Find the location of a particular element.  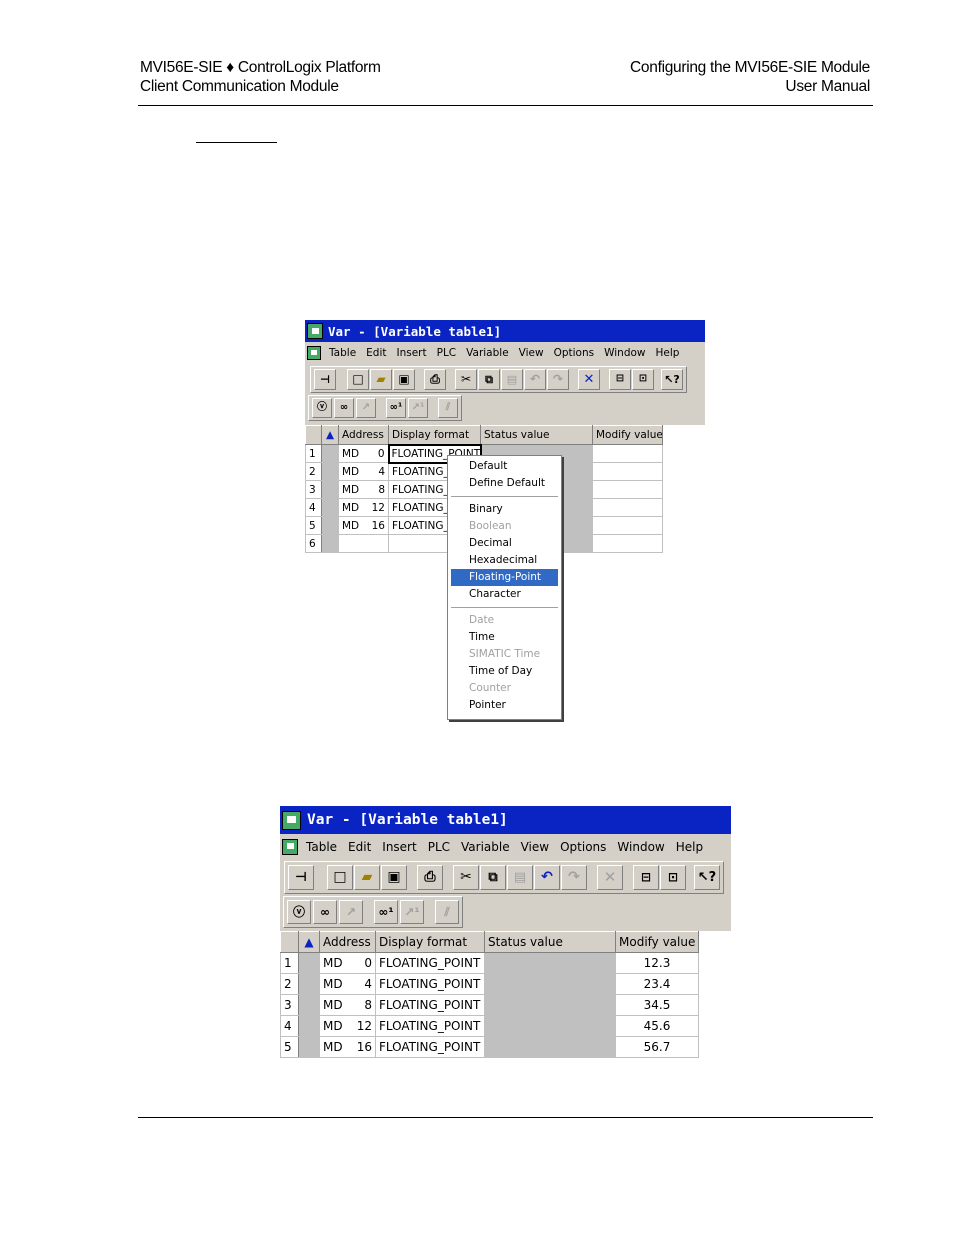

trigger-icon: ↗ is located at coordinates (366, 408).